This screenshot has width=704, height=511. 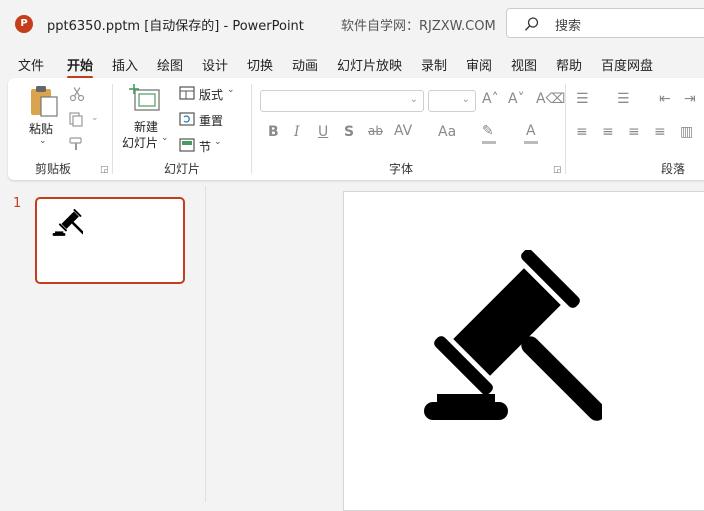 What do you see at coordinates (187, 119) in the screenshot?
I see `reset-icon` at bounding box center [187, 119].